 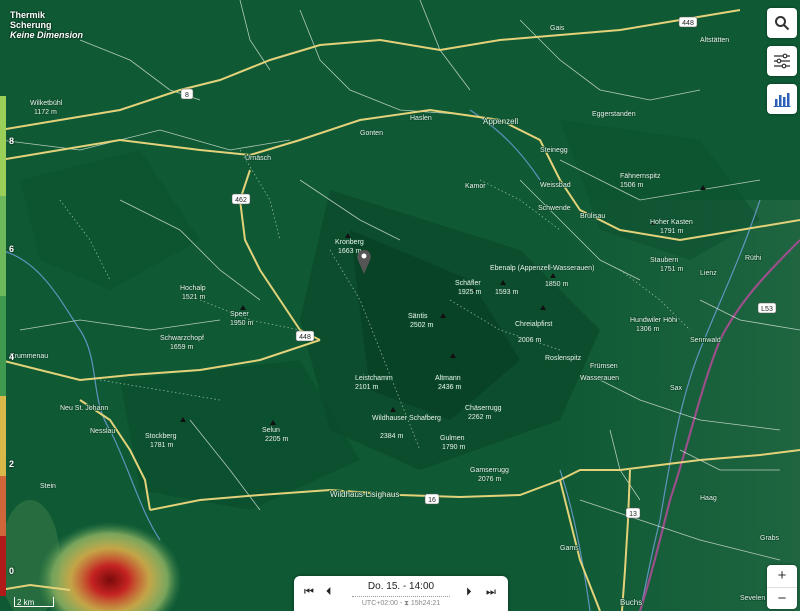 What do you see at coordinates (448, 378) in the screenshot?
I see `label-altmann: Altmann` at bounding box center [448, 378].